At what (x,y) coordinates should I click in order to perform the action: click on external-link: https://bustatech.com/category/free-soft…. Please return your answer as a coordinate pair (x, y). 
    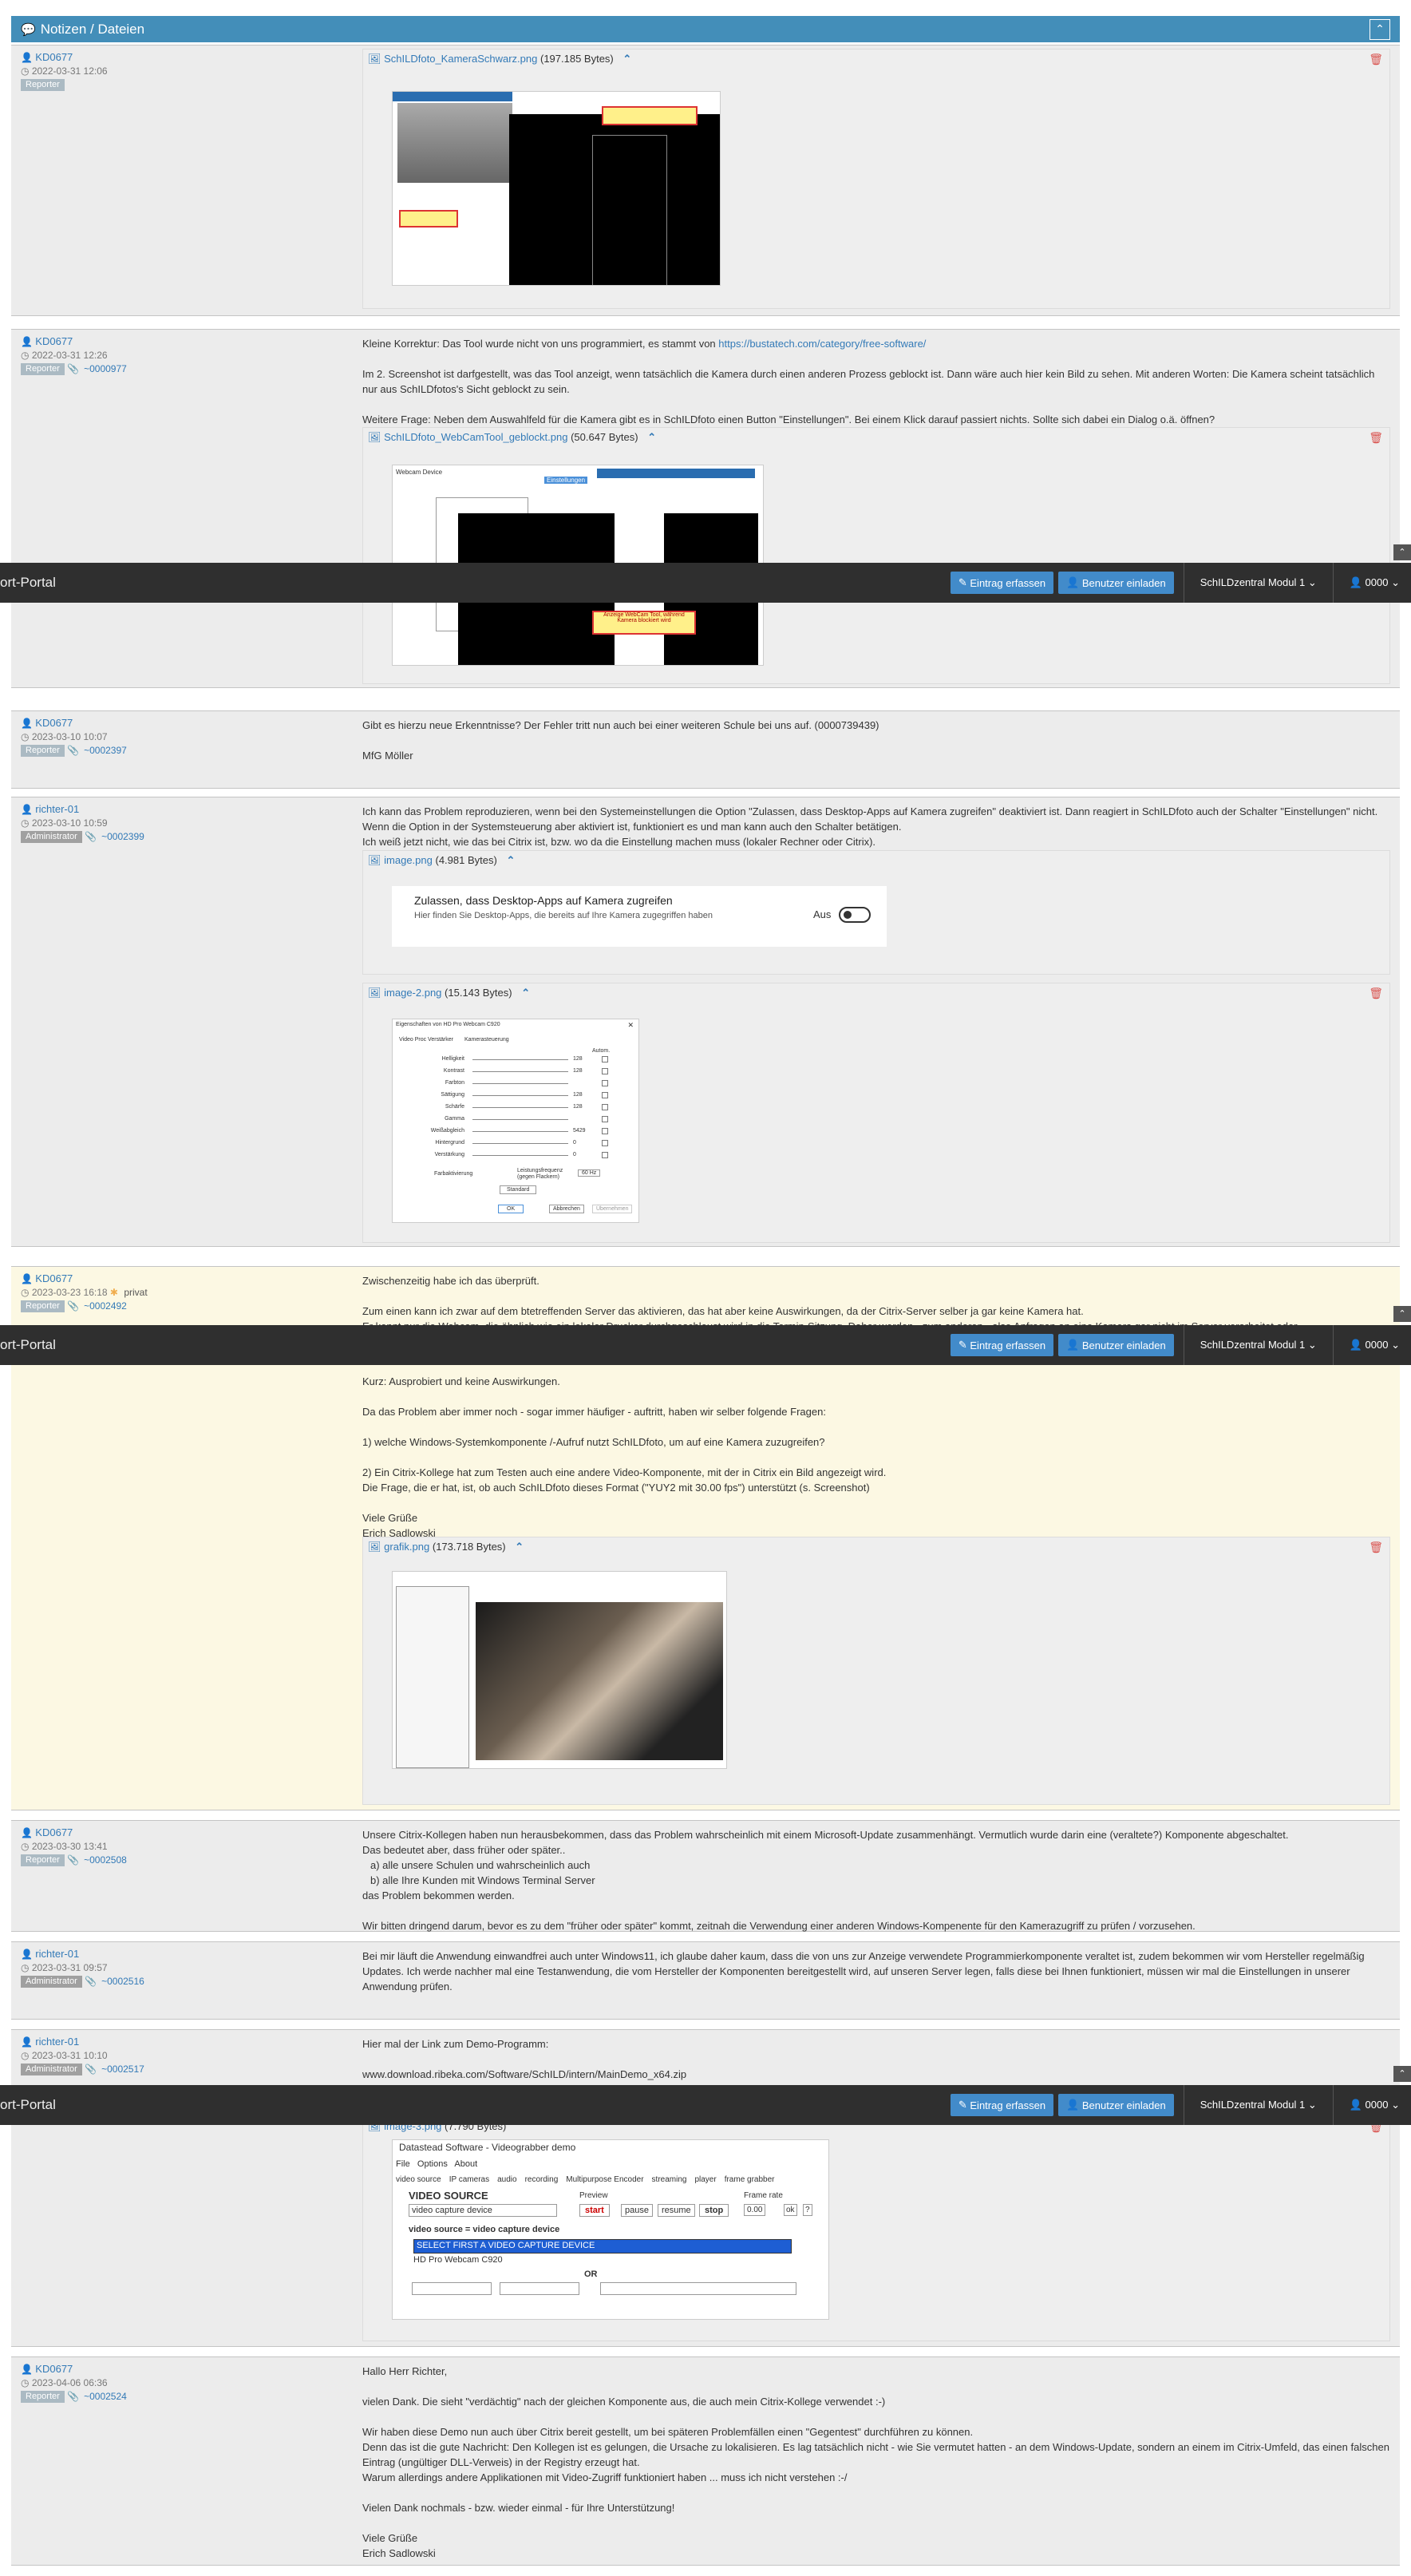
    Looking at the image, I should click on (822, 344).